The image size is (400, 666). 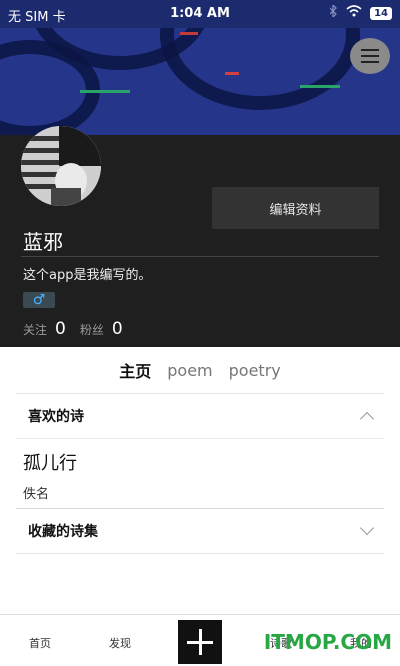 What do you see at coordinates (87, 275) in the screenshot?
I see `user-bio: 这个app是我编写的。` at bounding box center [87, 275].